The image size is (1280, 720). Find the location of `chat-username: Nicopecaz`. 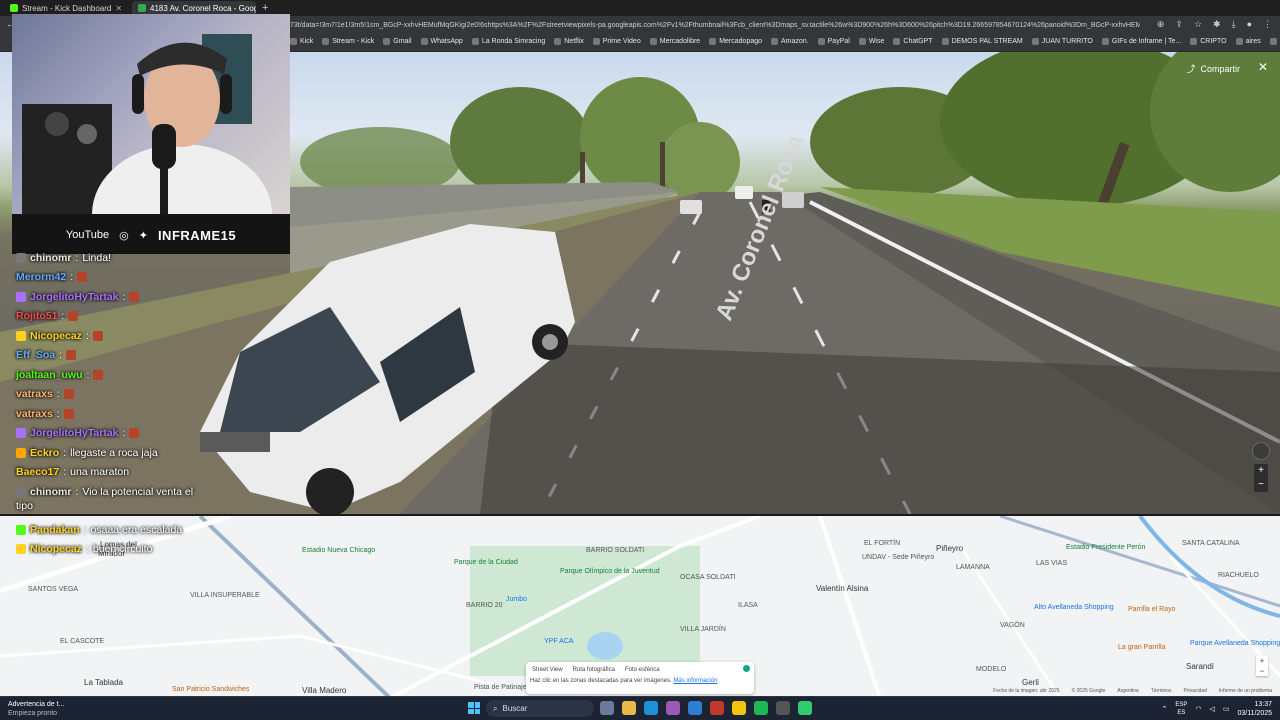

chat-username: Nicopecaz is located at coordinates (56, 336).